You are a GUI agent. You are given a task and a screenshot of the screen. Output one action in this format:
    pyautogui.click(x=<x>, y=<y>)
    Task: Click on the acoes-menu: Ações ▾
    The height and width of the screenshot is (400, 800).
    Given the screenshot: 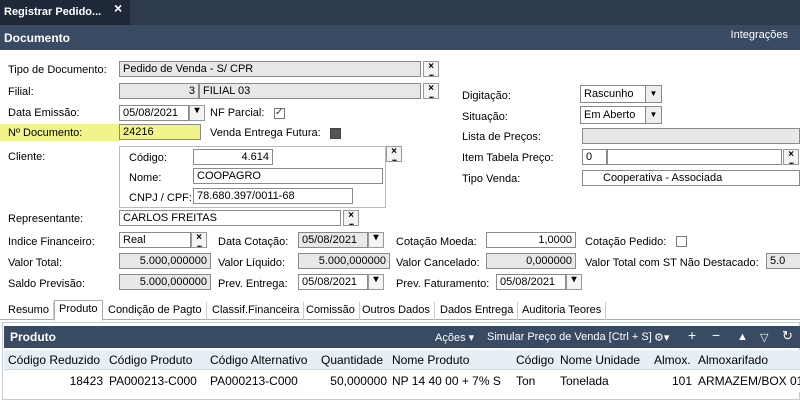 What is the action you would take?
    pyautogui.click(x=454, y=337)
    